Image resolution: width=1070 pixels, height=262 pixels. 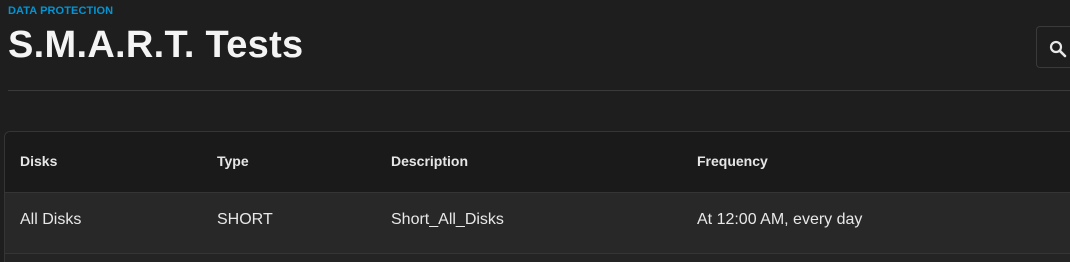 What do you see at coordinates (38, 161) in the screenshot?
I see `column-header-disks: Disks` at bounding box center [38, 161].